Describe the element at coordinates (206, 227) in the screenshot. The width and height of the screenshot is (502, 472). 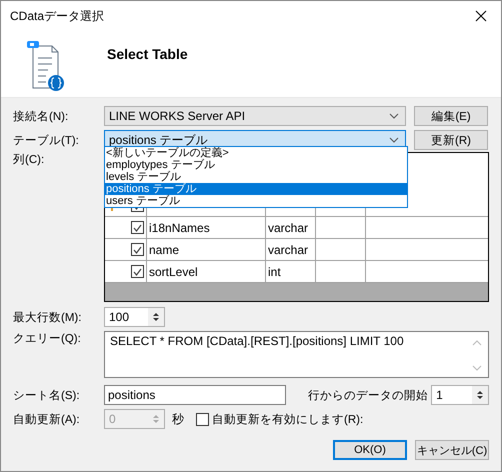
I see `table-cell: i18nNames` at that location.